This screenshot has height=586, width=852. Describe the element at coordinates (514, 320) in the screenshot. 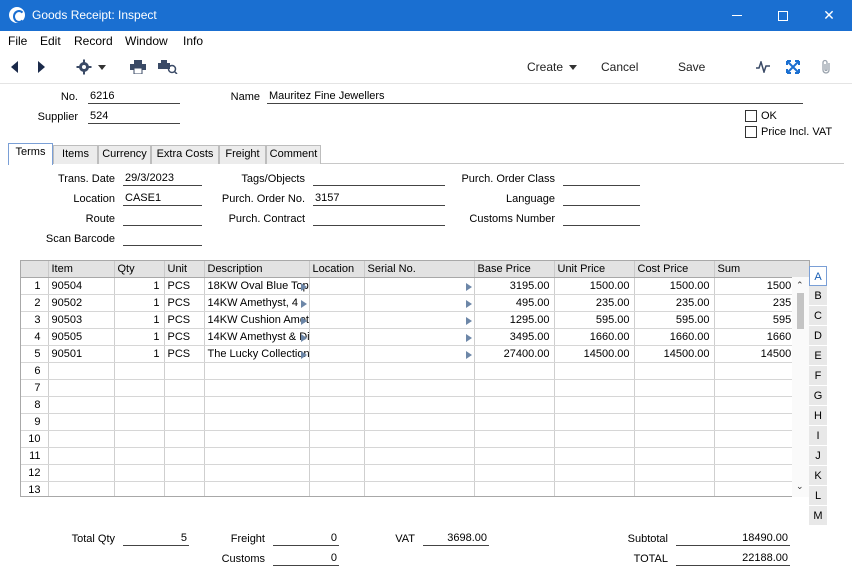

I see `base-price-cell: 1295.00` at that location.